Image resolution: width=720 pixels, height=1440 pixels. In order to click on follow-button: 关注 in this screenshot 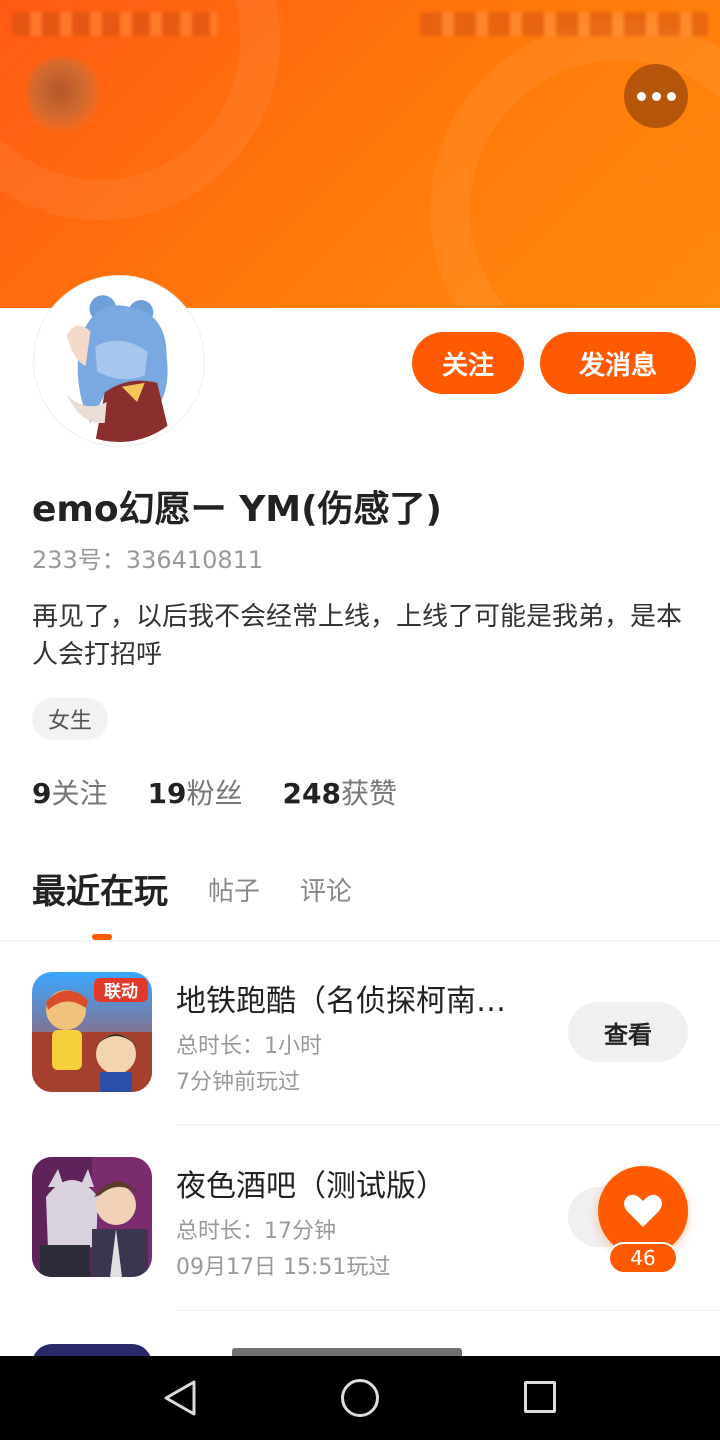, I will do `click(468, 363)`.